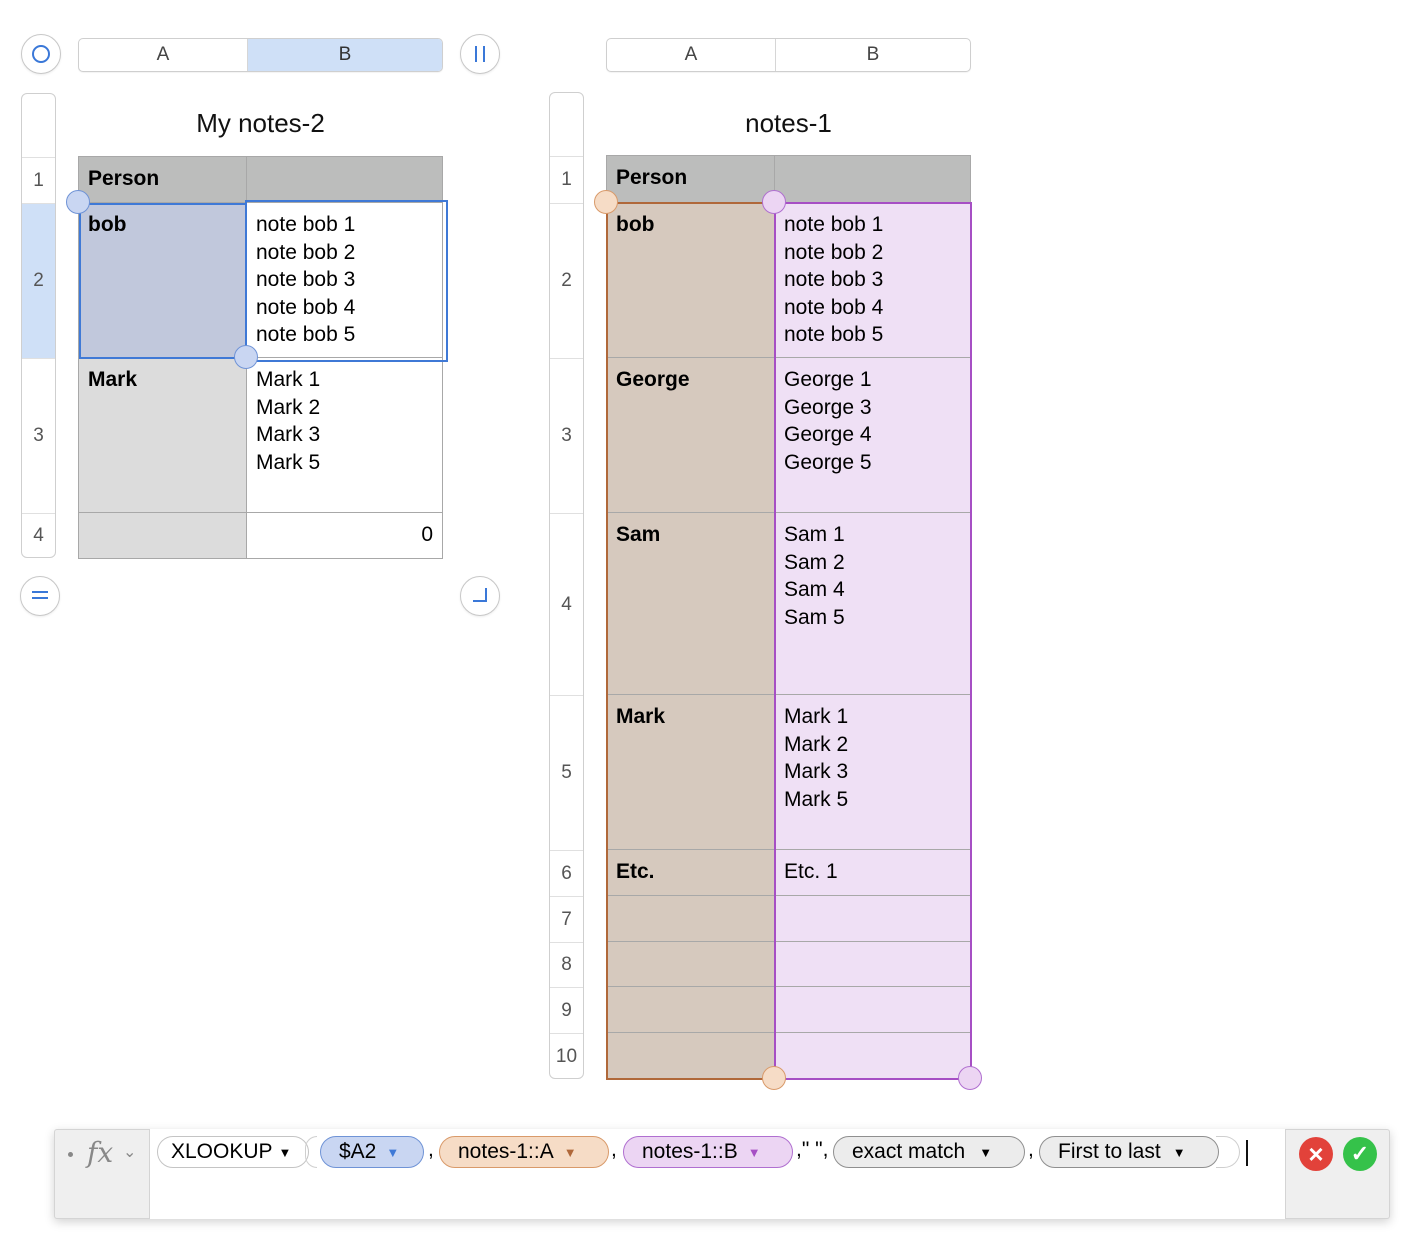 This screenshot has width=1426, height=1254. I want to click on right-column-header-b: B, so click(872, 55).